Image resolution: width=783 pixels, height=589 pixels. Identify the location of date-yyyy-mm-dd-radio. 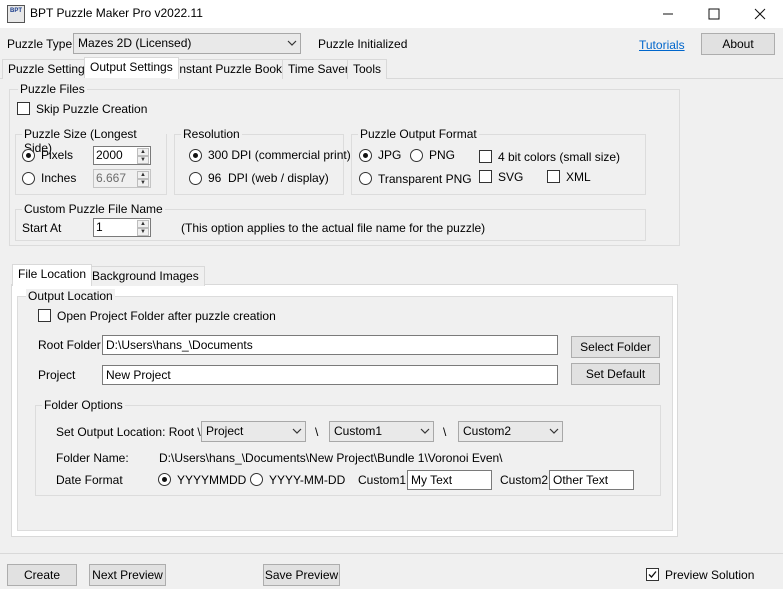
(256, 479).